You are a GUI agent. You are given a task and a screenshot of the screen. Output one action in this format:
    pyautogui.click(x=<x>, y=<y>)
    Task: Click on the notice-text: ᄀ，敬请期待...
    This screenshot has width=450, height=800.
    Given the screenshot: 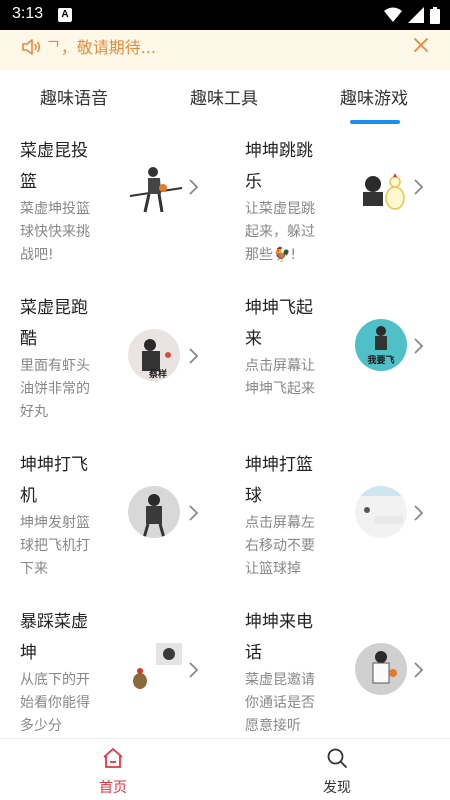 What is the action you would take?
    pyautogui.click(x=101, y=47)
    